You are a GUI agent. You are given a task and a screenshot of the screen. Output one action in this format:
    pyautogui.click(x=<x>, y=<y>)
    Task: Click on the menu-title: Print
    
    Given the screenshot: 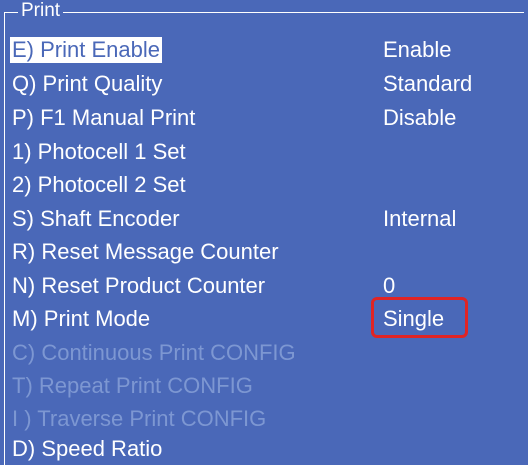 What is the action you would take?
    pyautogui.click(x=41, y=11)
    